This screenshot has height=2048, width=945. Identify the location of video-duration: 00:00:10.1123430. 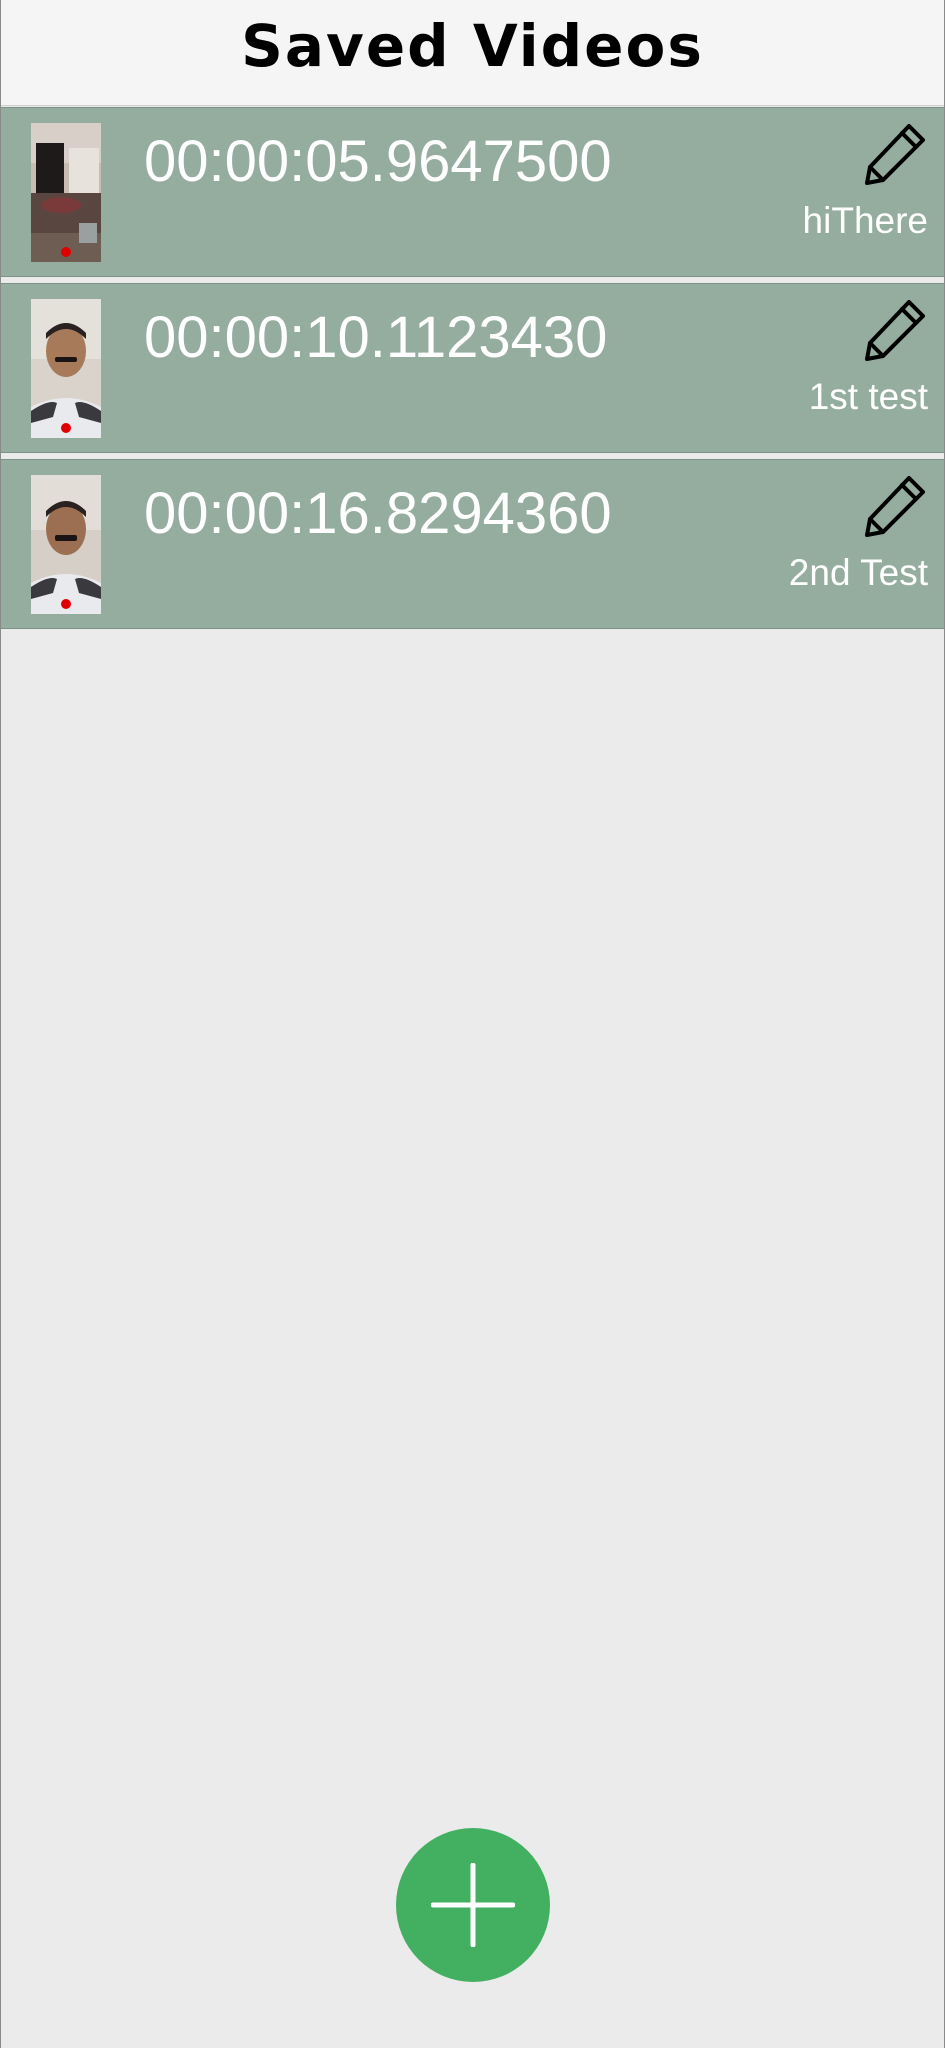
(376, 337).